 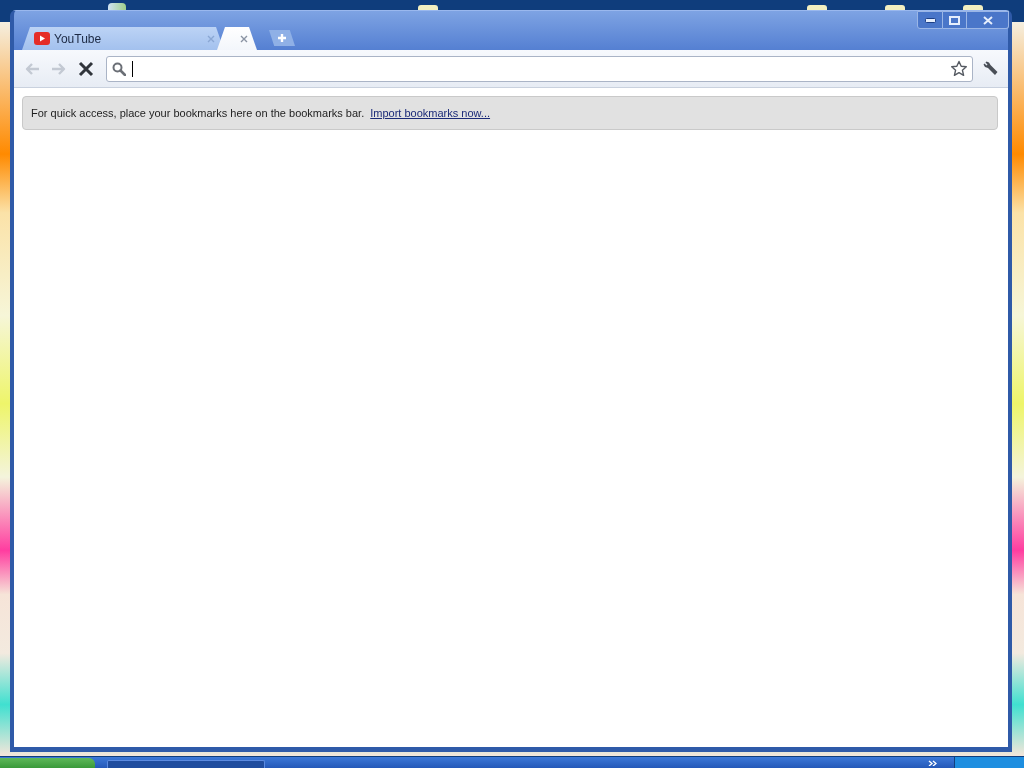 What do you see at coordinates (959, 68) in the screenshot?
I see `star-icon` at bounding box center [959, 68].